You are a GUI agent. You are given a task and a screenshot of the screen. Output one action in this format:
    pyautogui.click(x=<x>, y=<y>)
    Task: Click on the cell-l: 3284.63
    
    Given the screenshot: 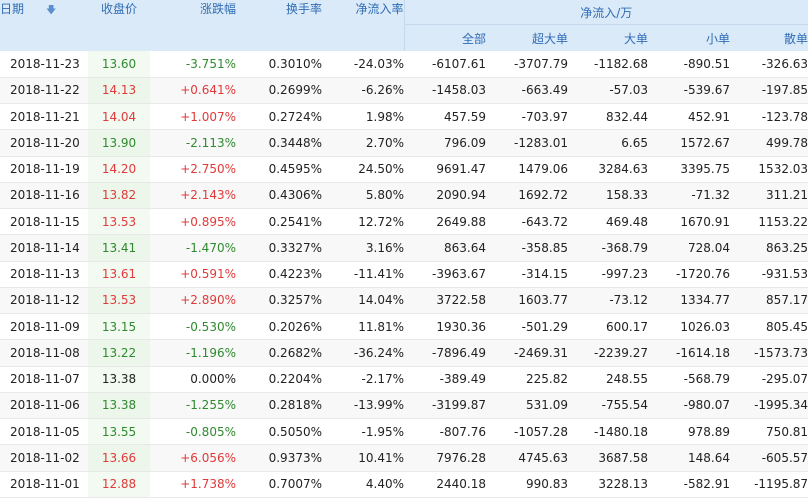 What is the action you would take?
    pyautogui.click(x=608, y=169)
    